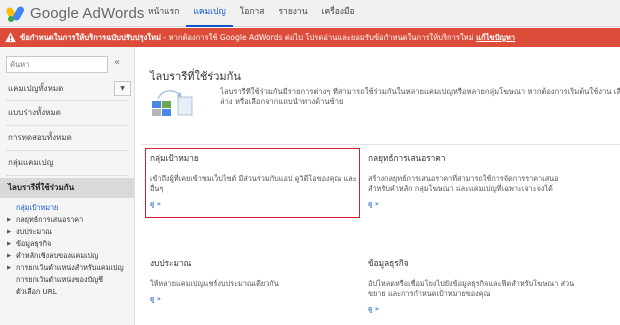 This screenshot has height=325, width=620. What do you see at coordinates (10, 37) in the screenshot?
I see `warning-icon` at bounding box center [10, 37].